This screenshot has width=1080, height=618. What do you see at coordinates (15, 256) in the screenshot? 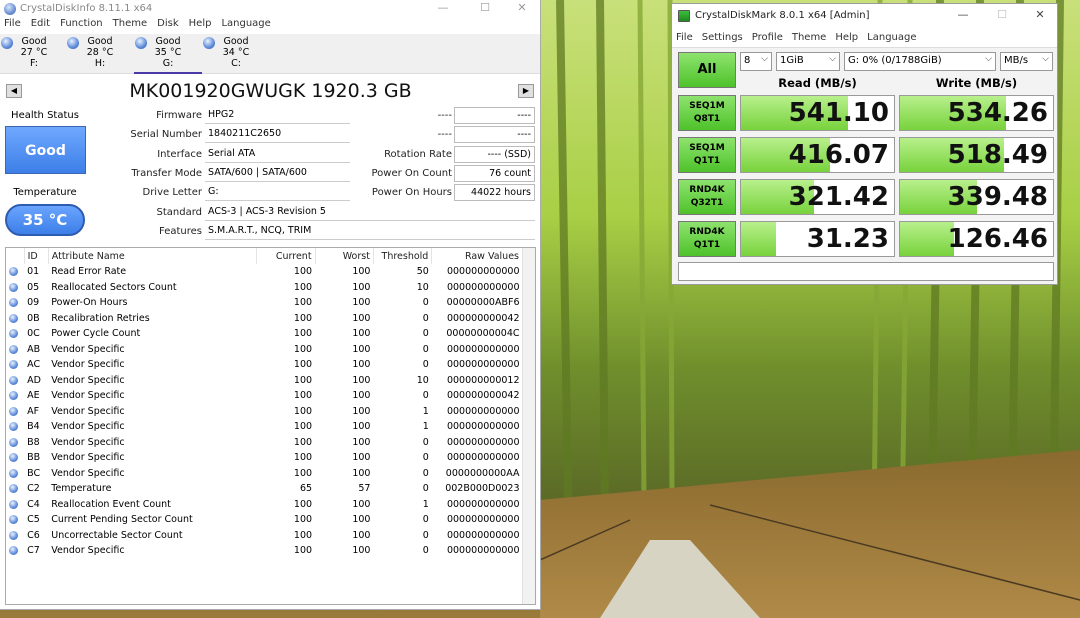
I see `col-status` at bounding box center [15, 256].